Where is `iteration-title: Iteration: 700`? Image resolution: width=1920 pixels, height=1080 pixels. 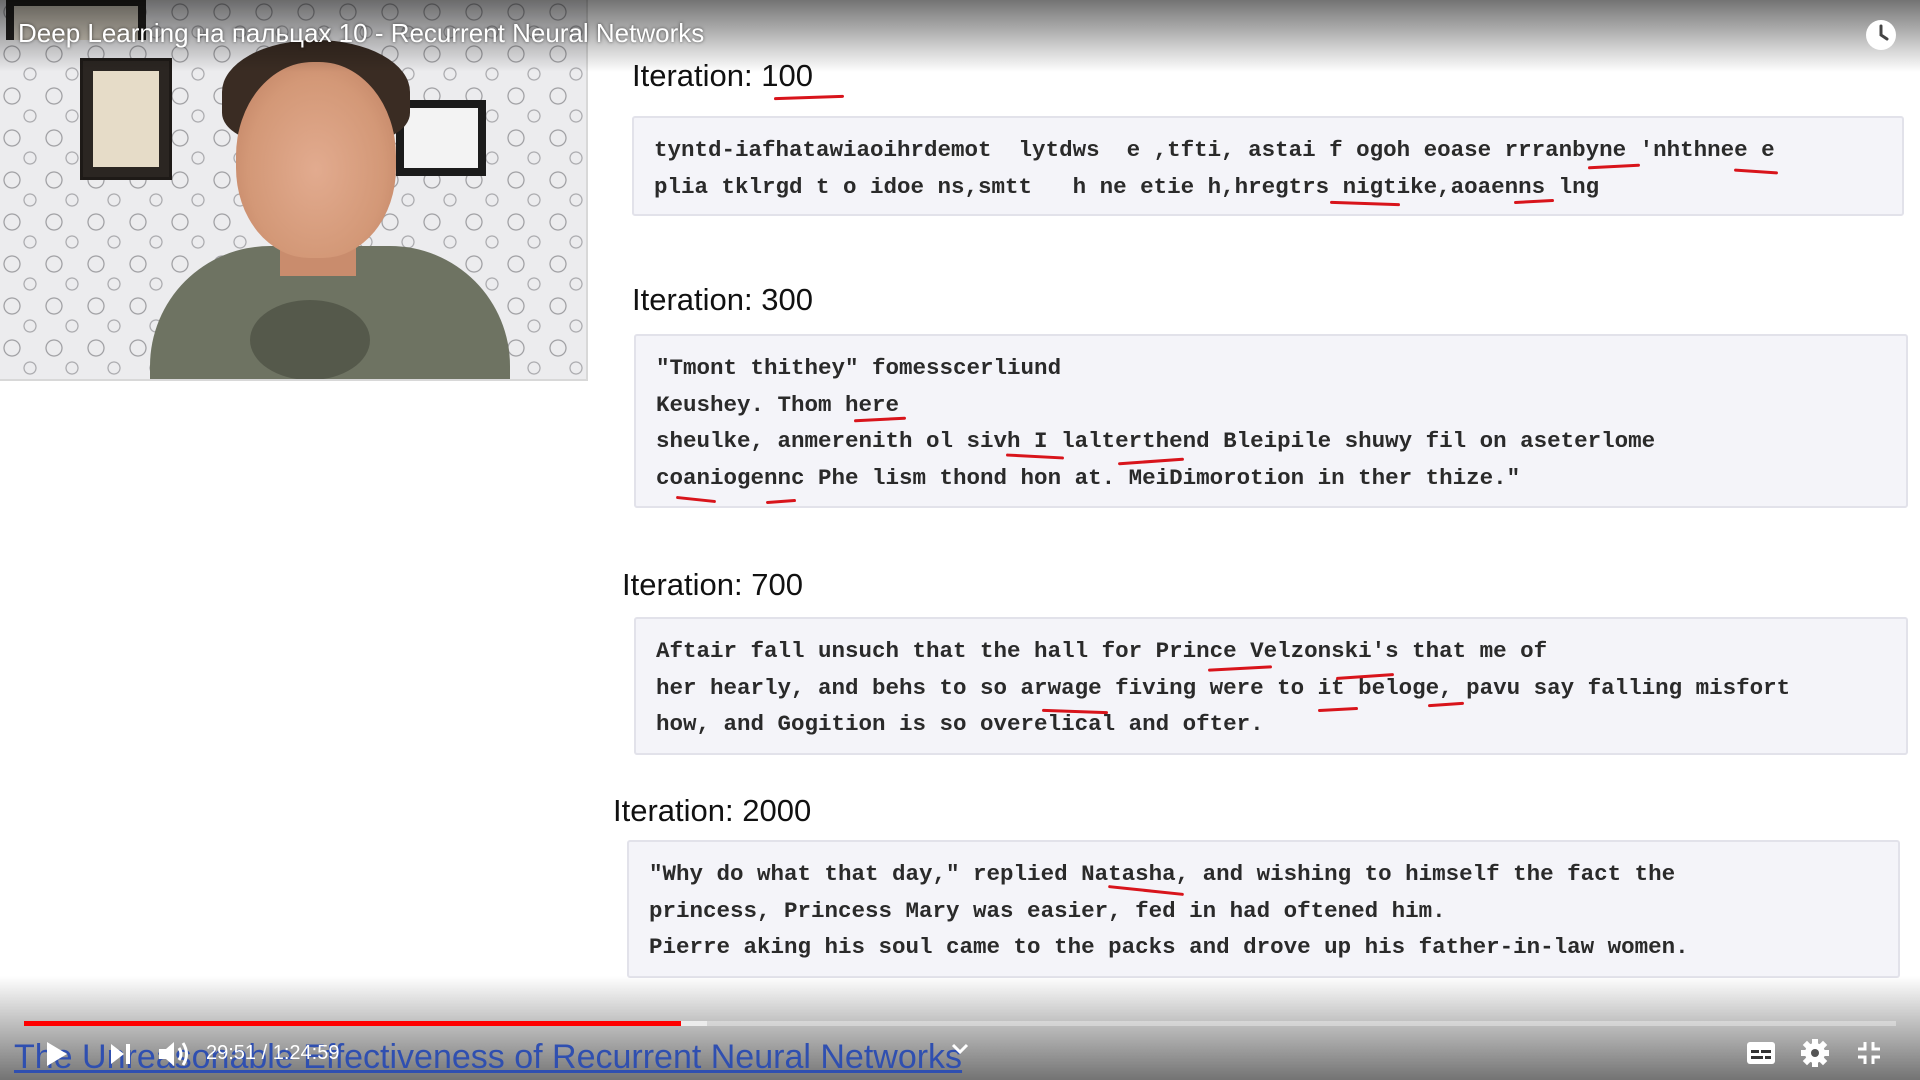 iteration-title: Iteration: 700 is located at coordinates (712, 584).